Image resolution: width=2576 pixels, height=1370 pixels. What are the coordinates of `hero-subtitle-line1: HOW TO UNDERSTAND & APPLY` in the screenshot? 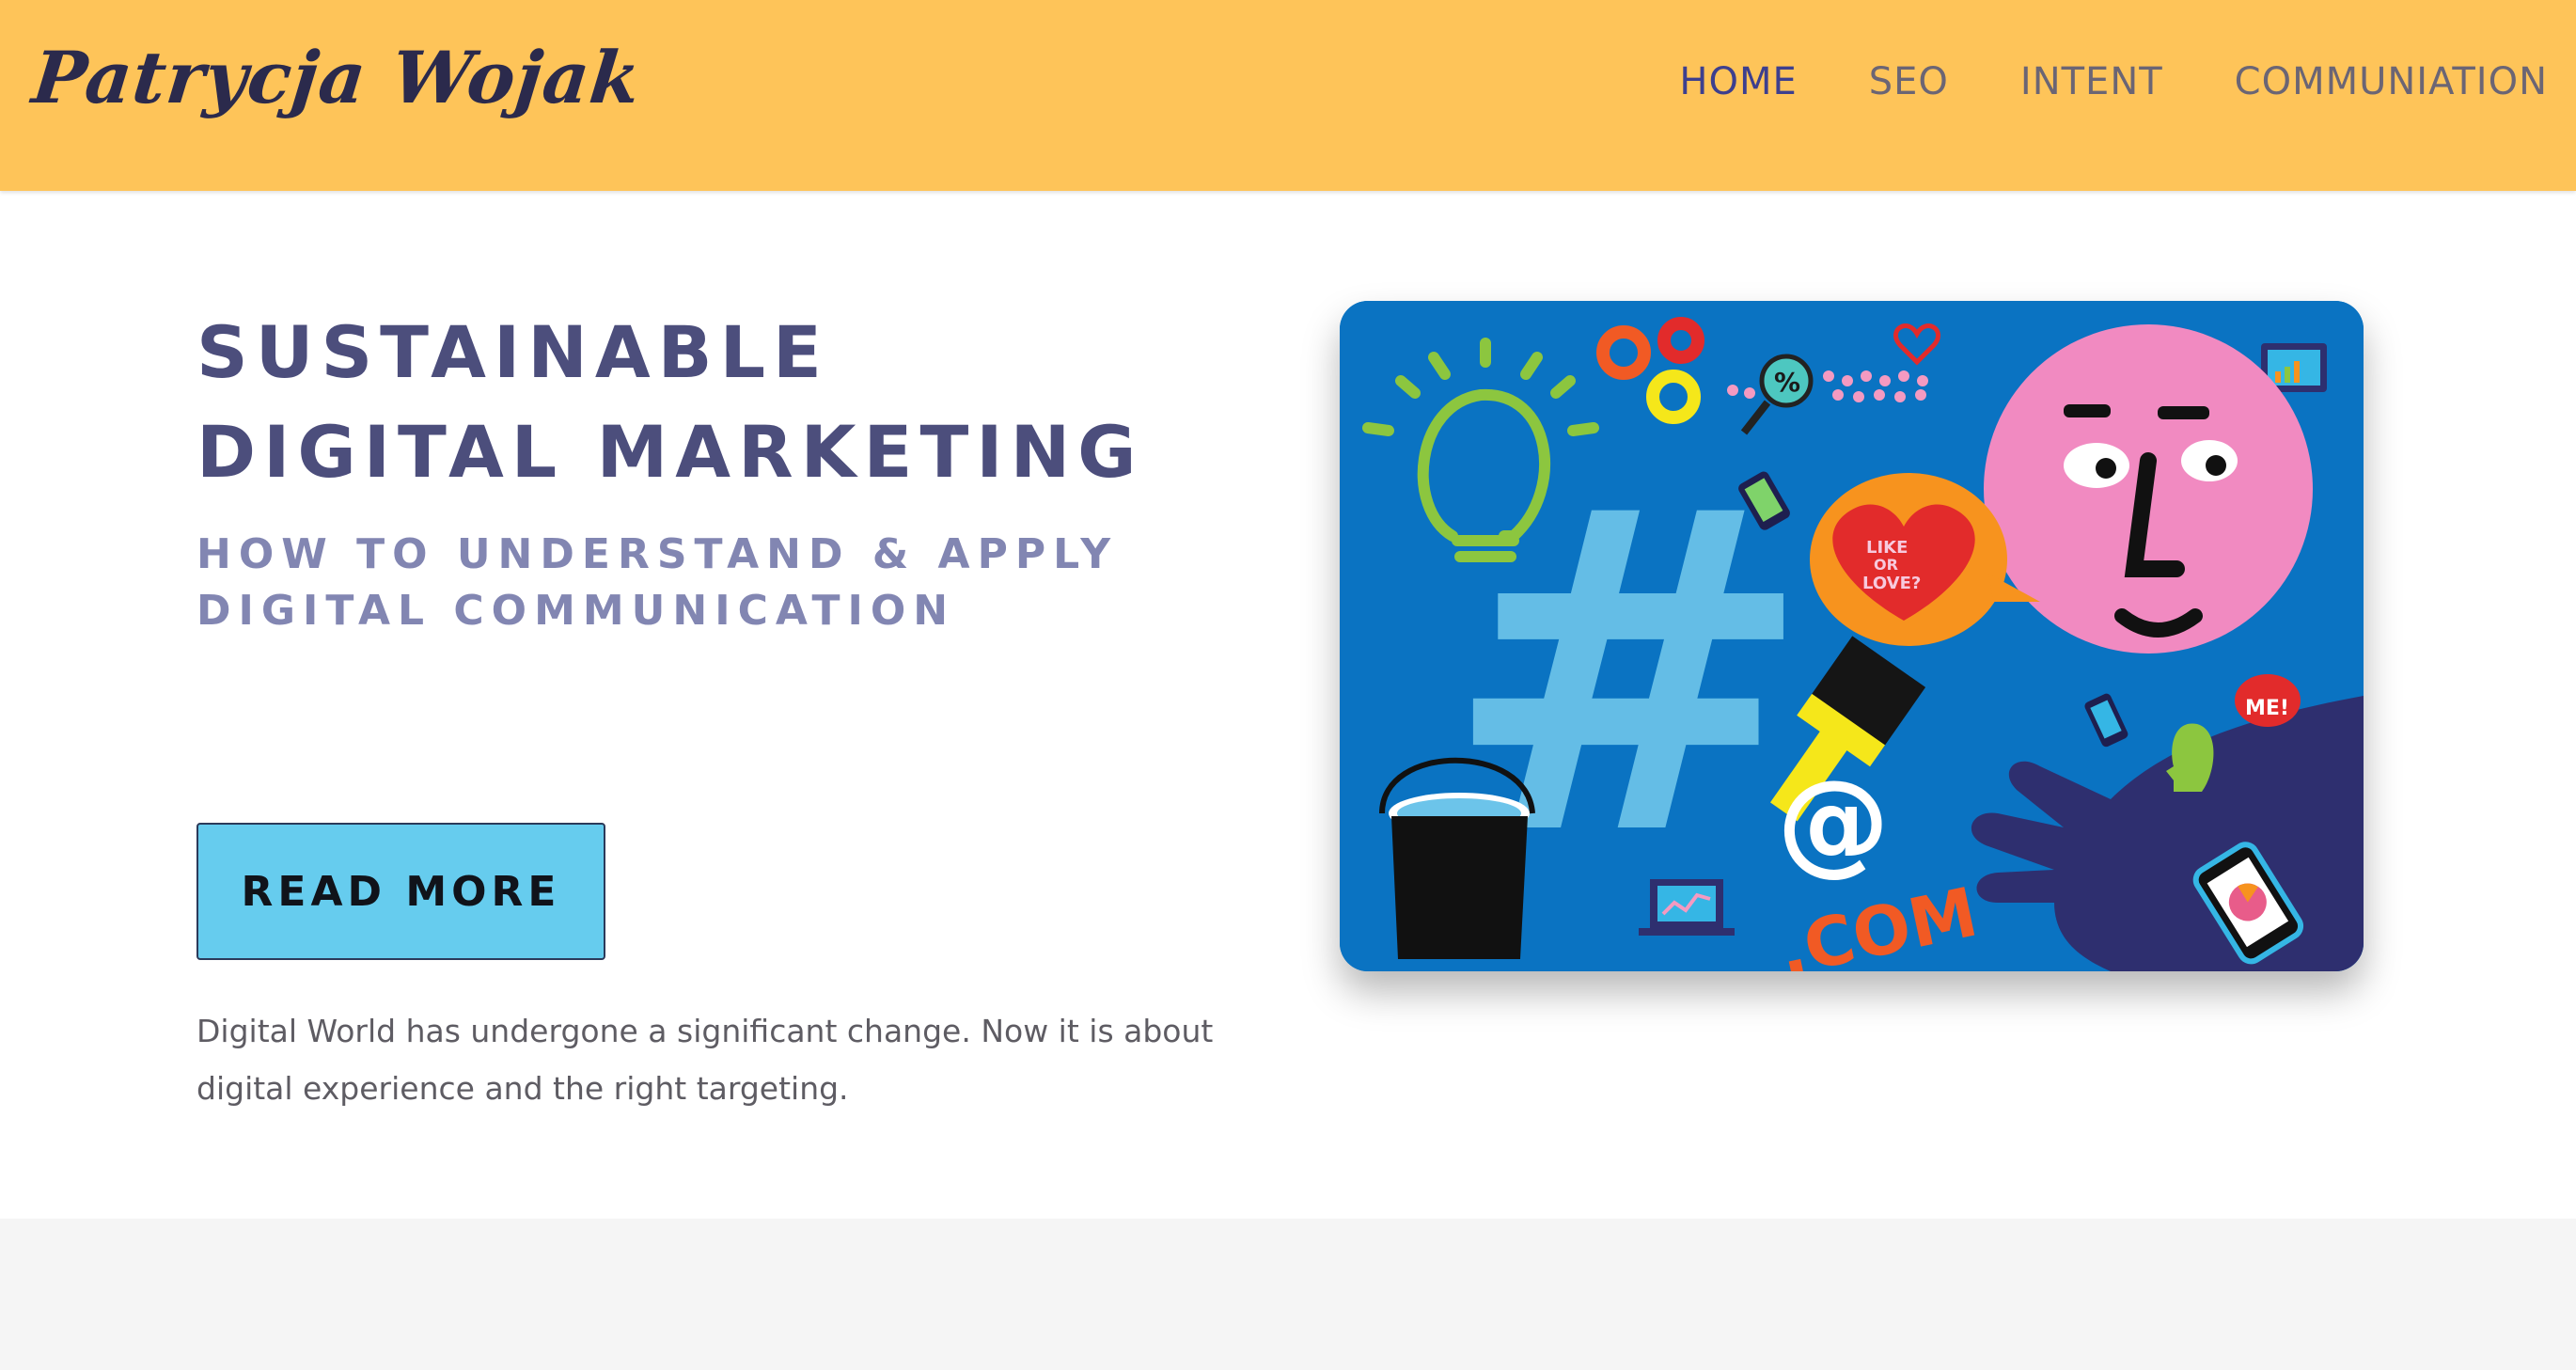 It's located at (658, 554).